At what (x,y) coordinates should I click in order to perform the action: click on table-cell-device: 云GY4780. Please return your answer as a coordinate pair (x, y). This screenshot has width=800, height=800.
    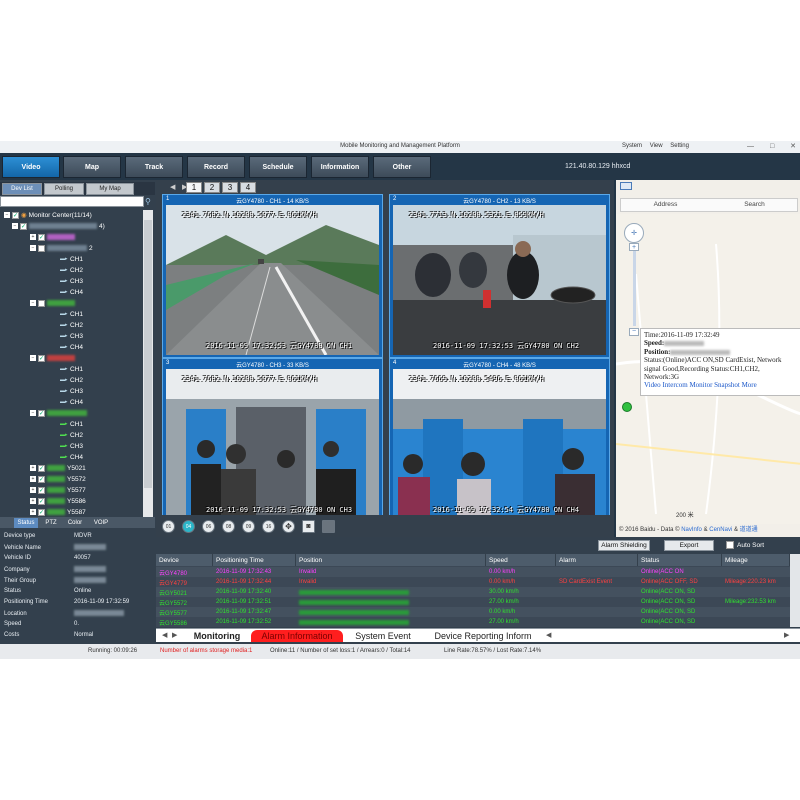
    Looking at the image, I should click on (184, 572).